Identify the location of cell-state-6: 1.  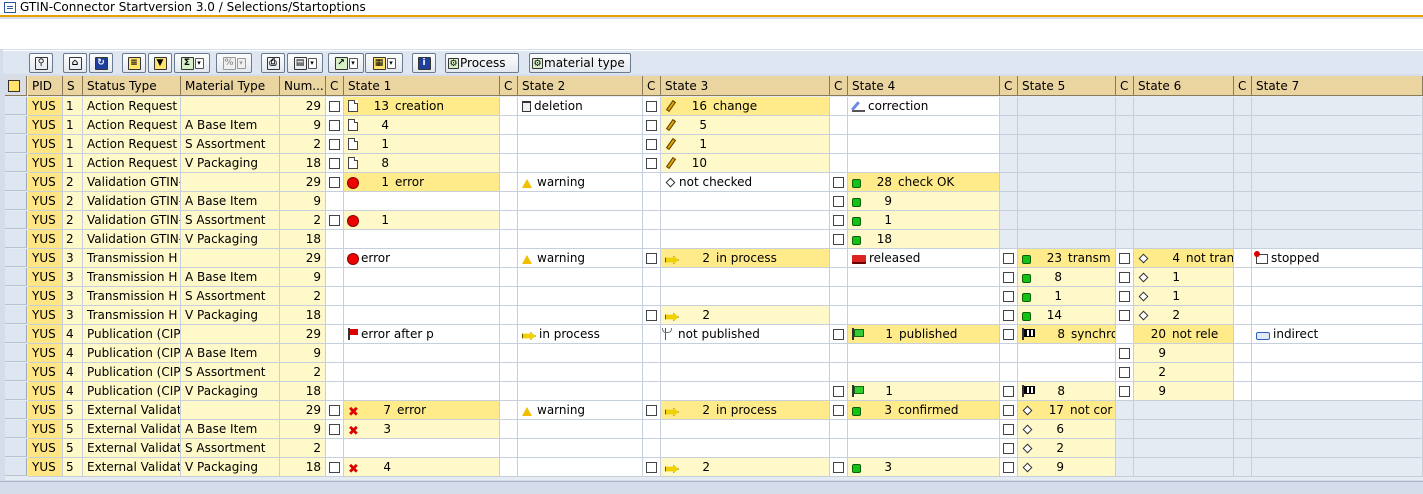
(1184, 277).